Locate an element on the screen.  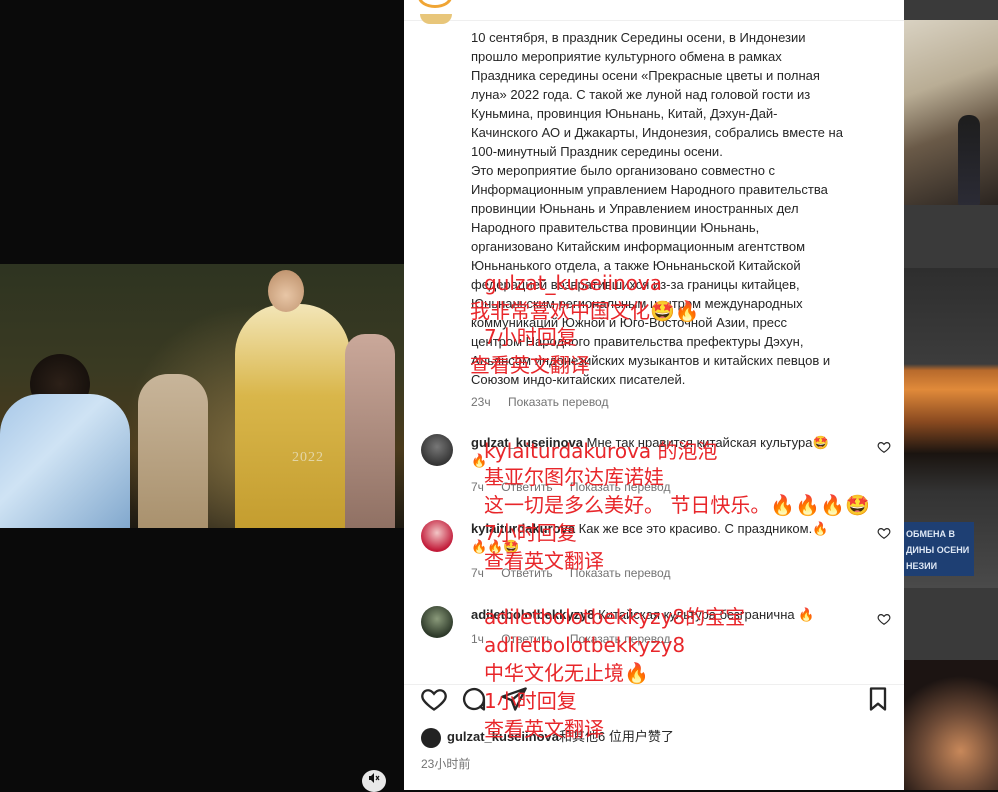
caption-time: 23ч is located at coordinates (481, 402).